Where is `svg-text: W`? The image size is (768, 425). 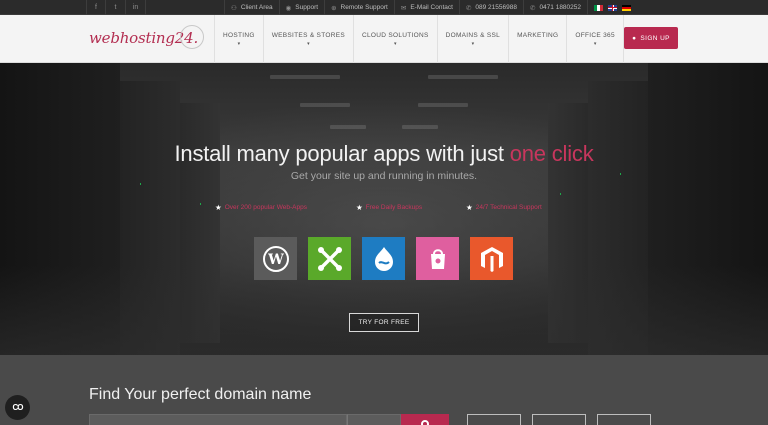 svg-text: W is located at coordinates (275, 260).